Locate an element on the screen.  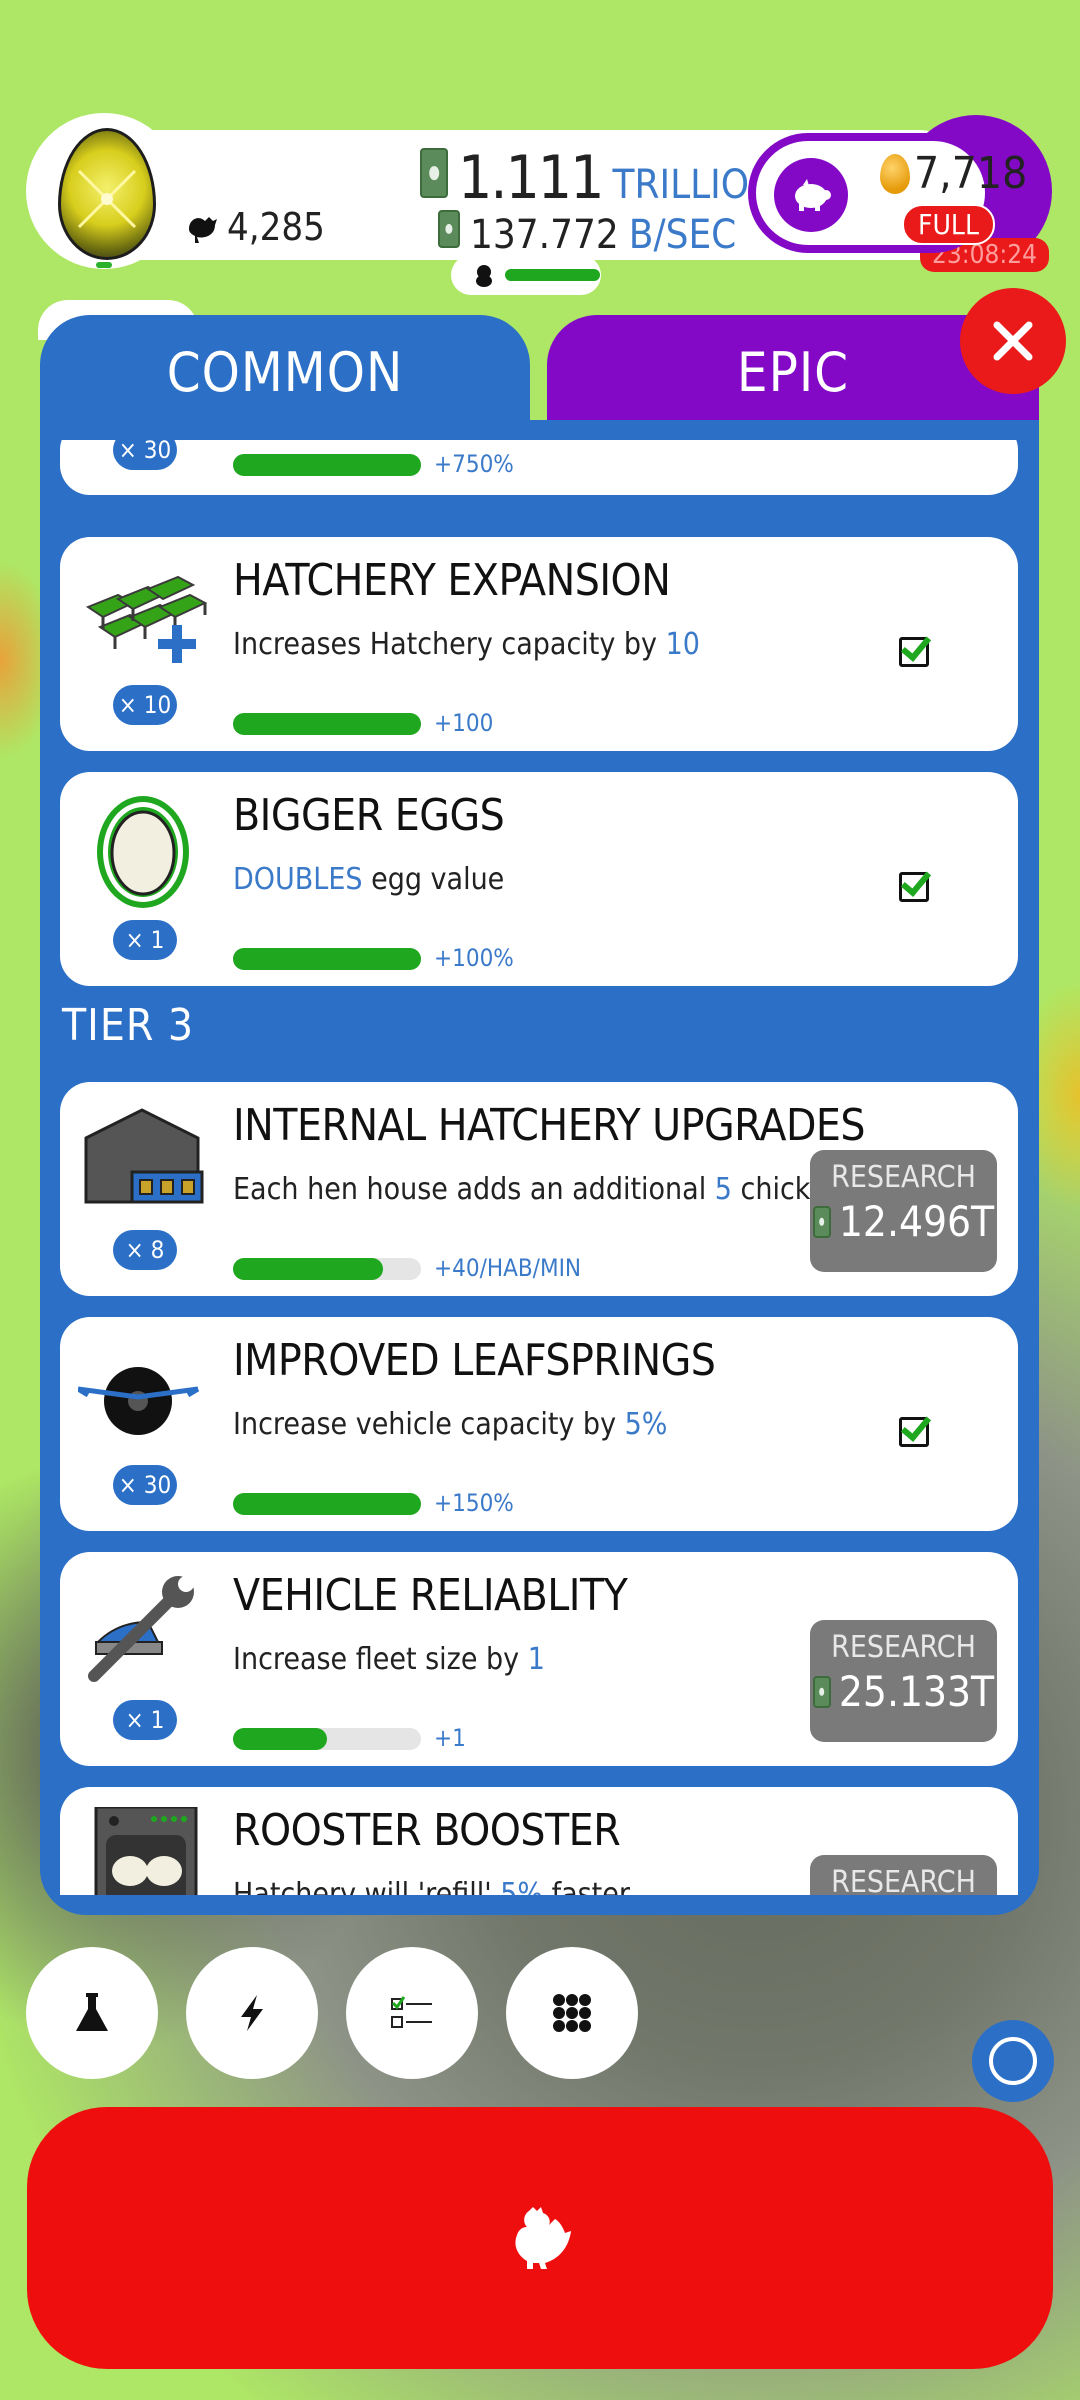
flask-icon is located at coordinates (92, 2012).